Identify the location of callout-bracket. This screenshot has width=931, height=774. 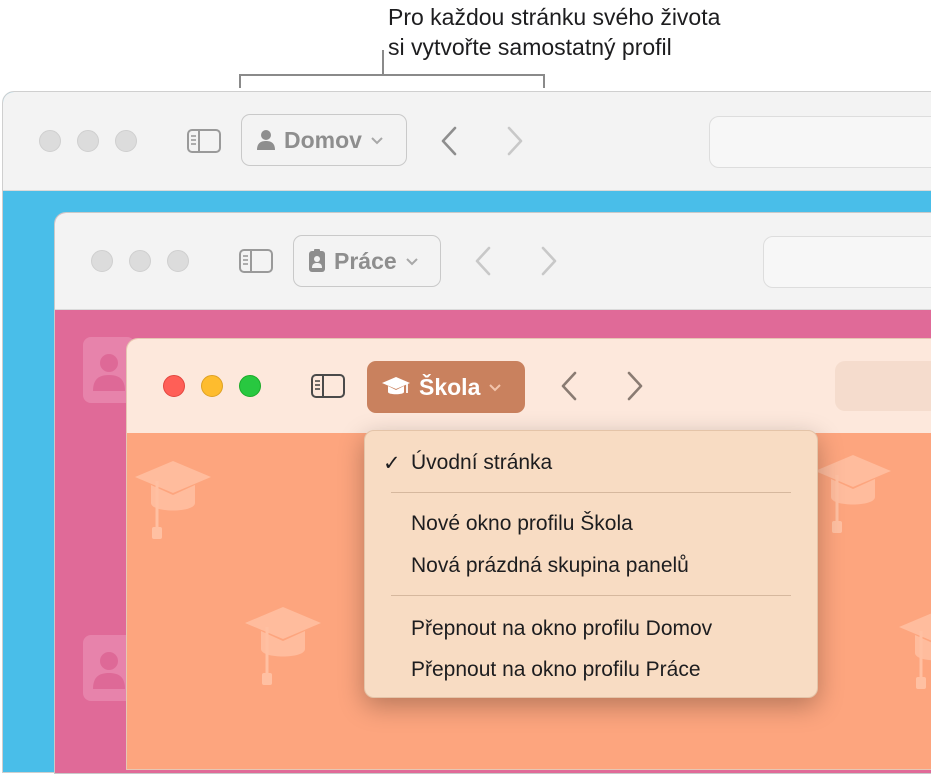
(392, 81).